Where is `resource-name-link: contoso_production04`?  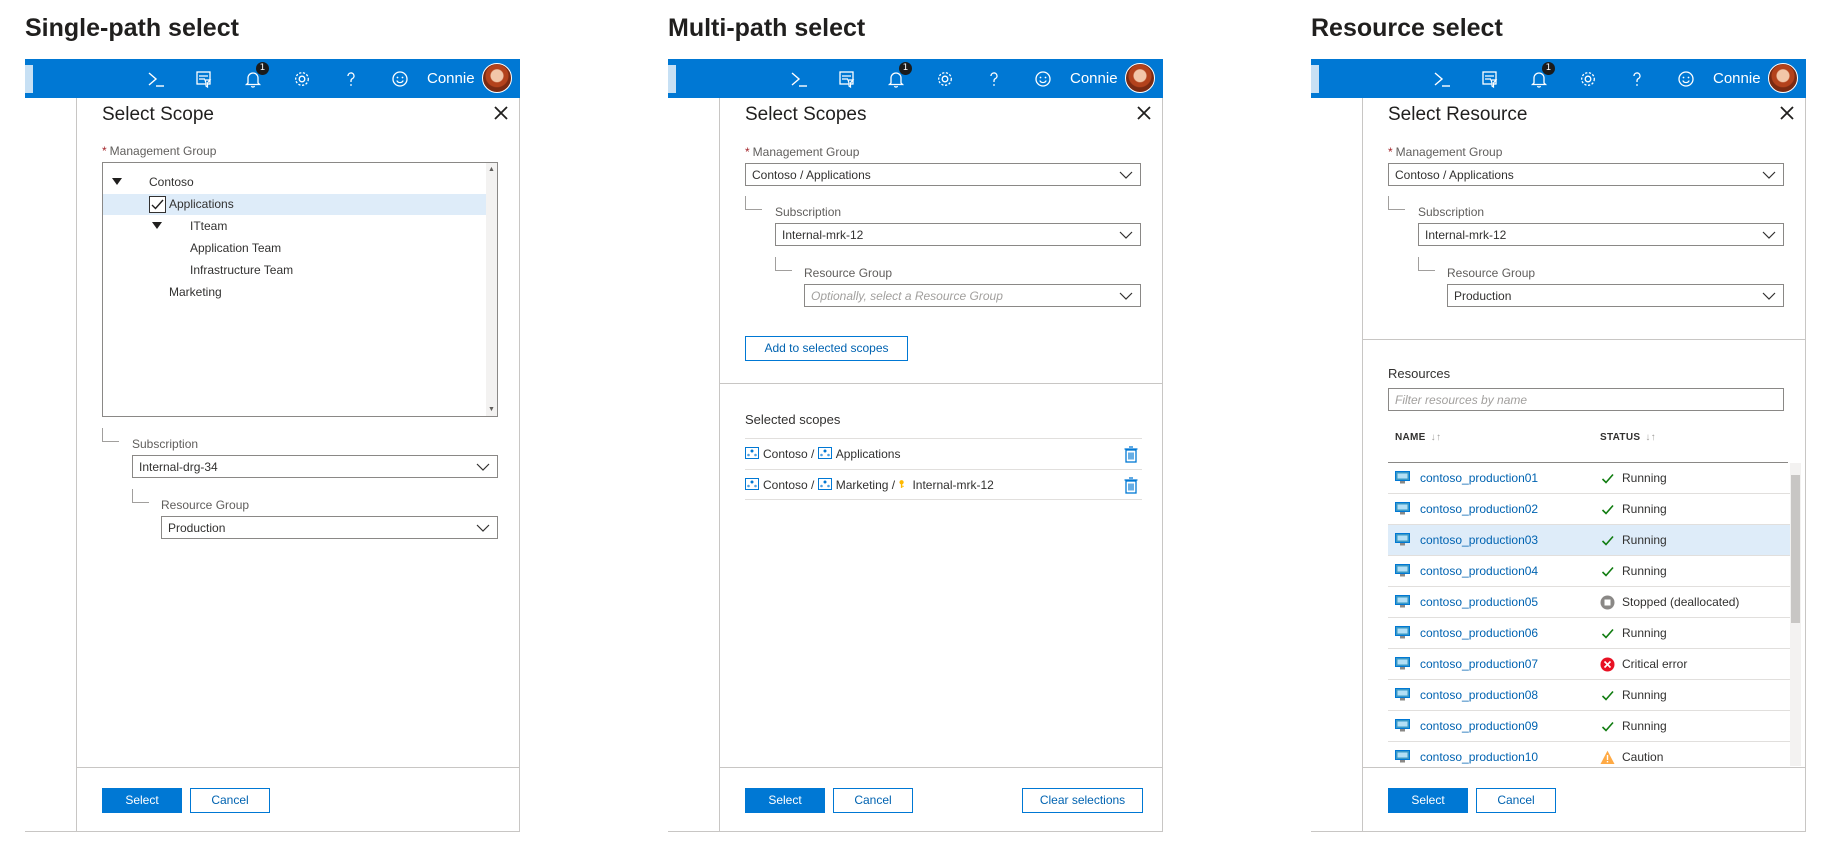 resource-name-link: contoso_production04 is located at coordinates (1479, 571).